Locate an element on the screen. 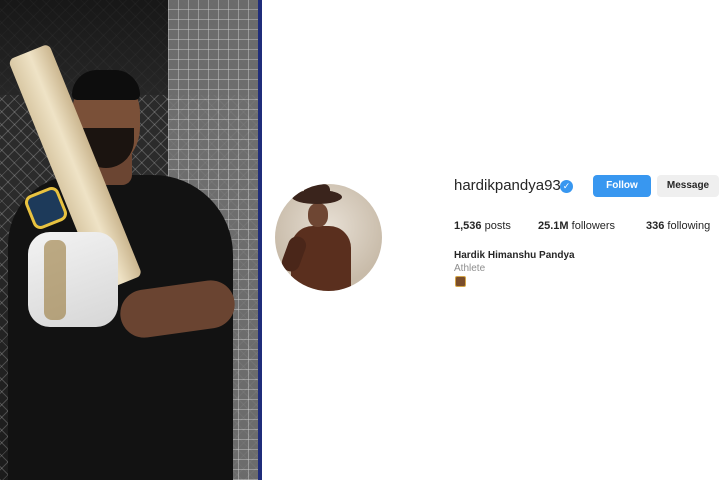 The image size is (720, 480). panel-divider is located at coordinates (260, 240).